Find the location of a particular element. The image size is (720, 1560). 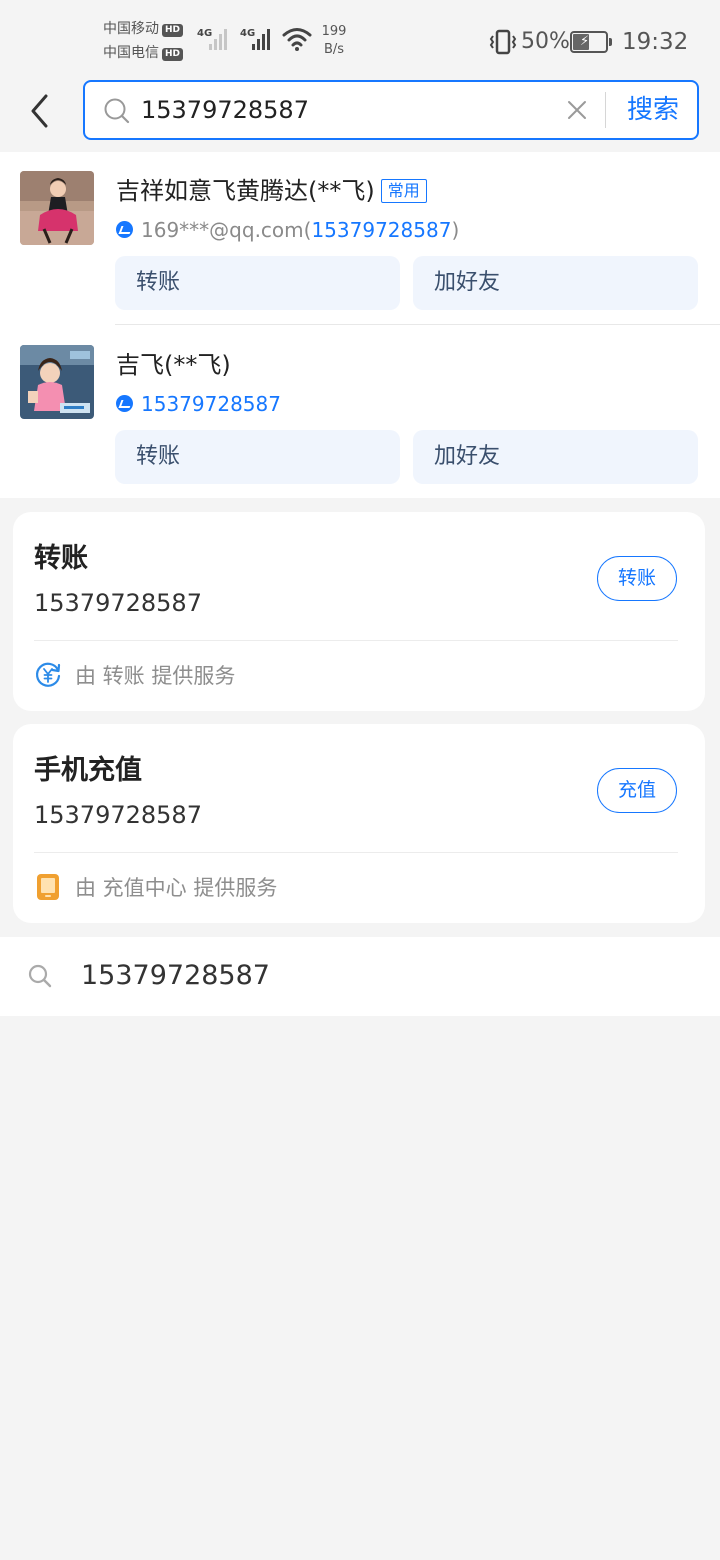

battery-percent: 50% is located at coordinates (545, 41).